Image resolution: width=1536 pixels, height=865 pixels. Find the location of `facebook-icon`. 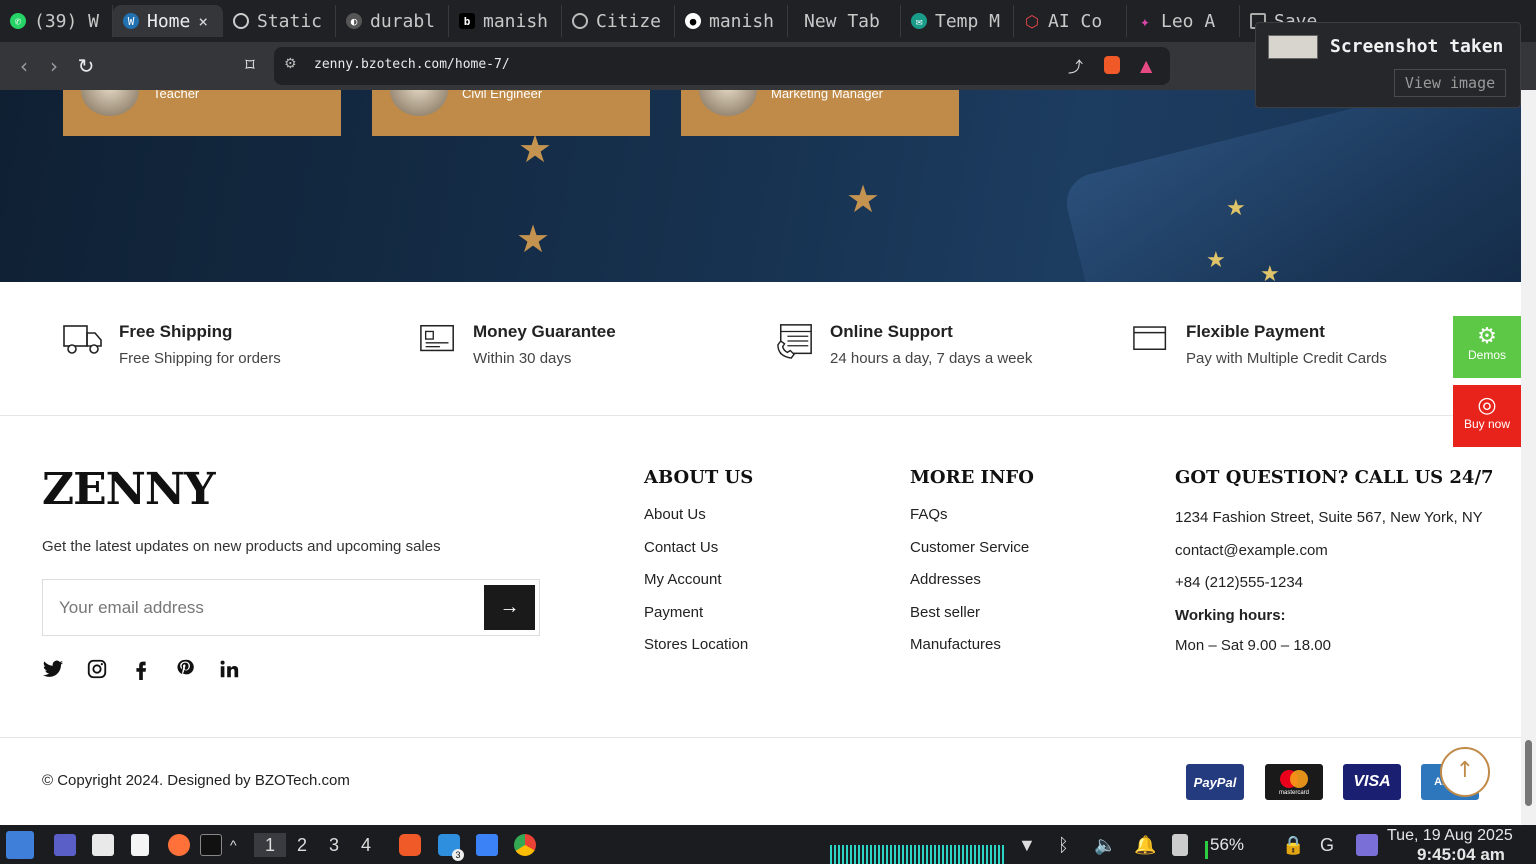

facebook-icon is located at coordinates (141, 669).